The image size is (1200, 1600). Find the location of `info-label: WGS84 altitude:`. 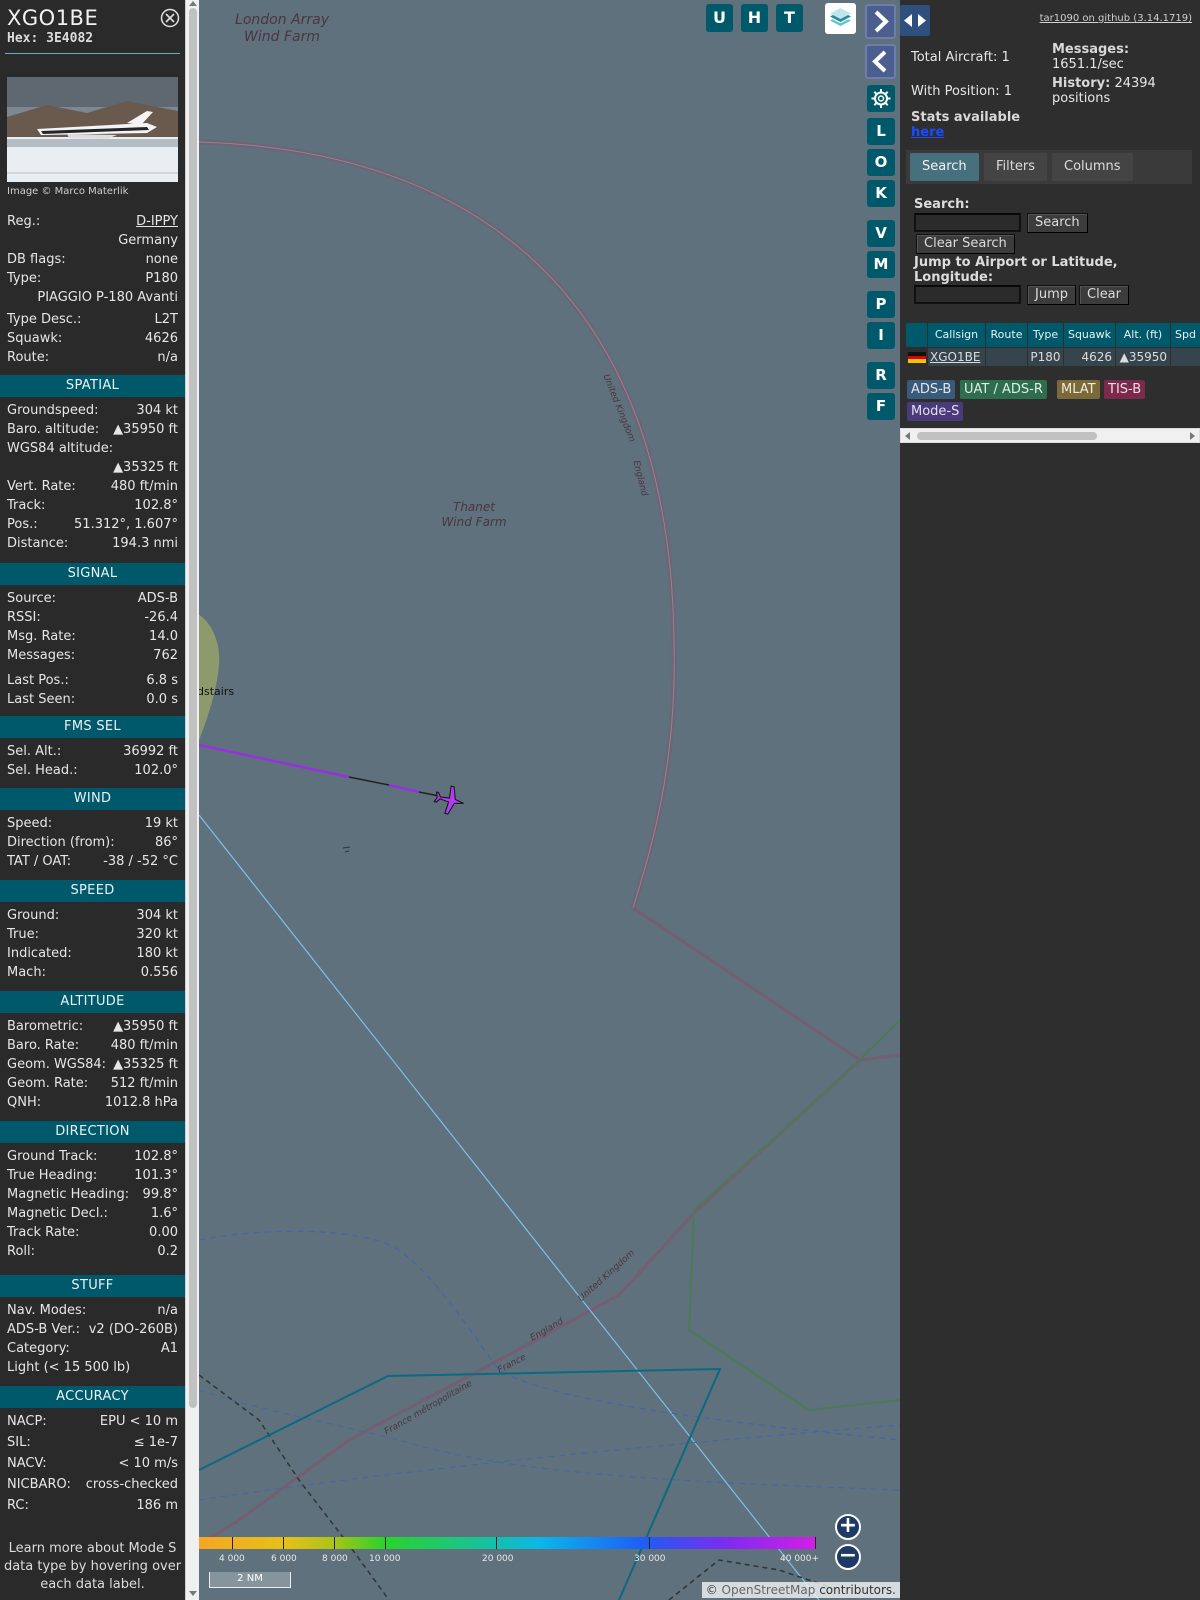

info-label: WGS84 altitude: is located at coordinates (60, 449).